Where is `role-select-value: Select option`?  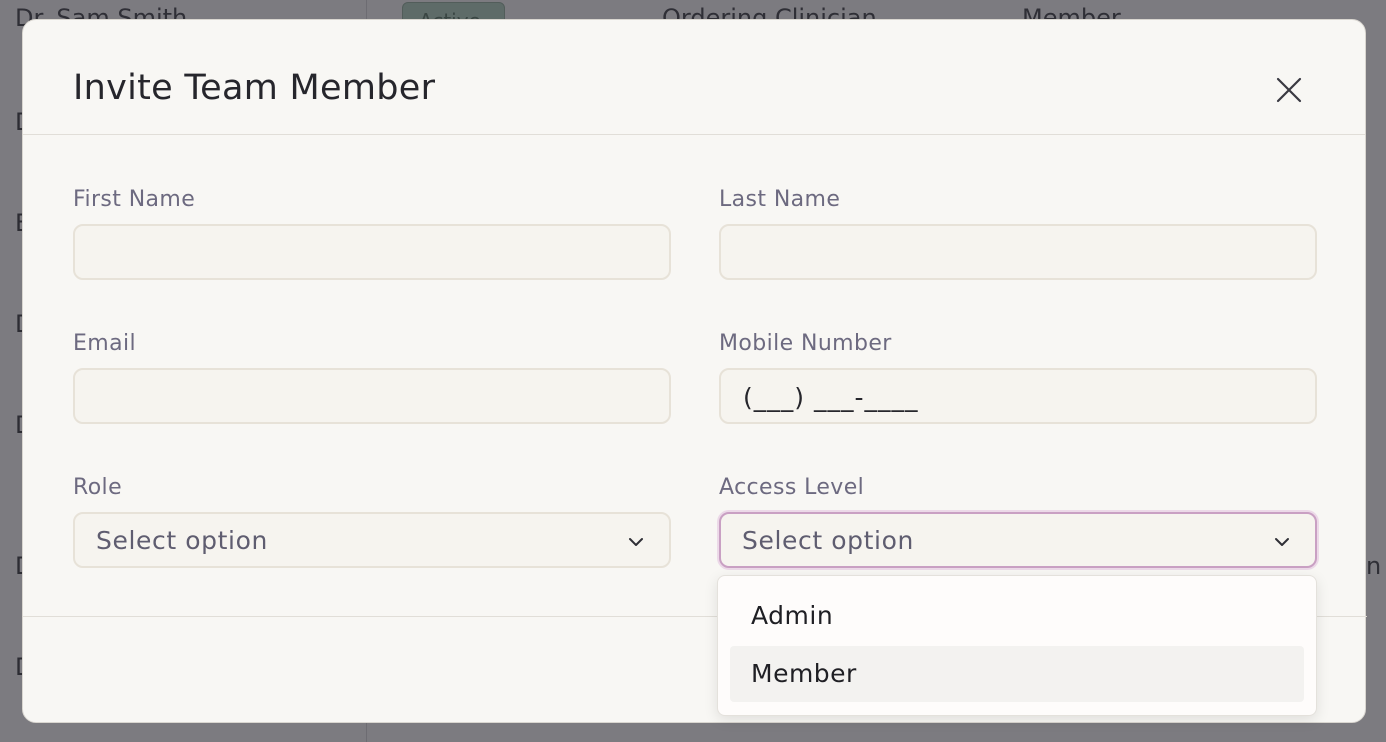
role-select-value: Select option is located at coordinates (182, 540).